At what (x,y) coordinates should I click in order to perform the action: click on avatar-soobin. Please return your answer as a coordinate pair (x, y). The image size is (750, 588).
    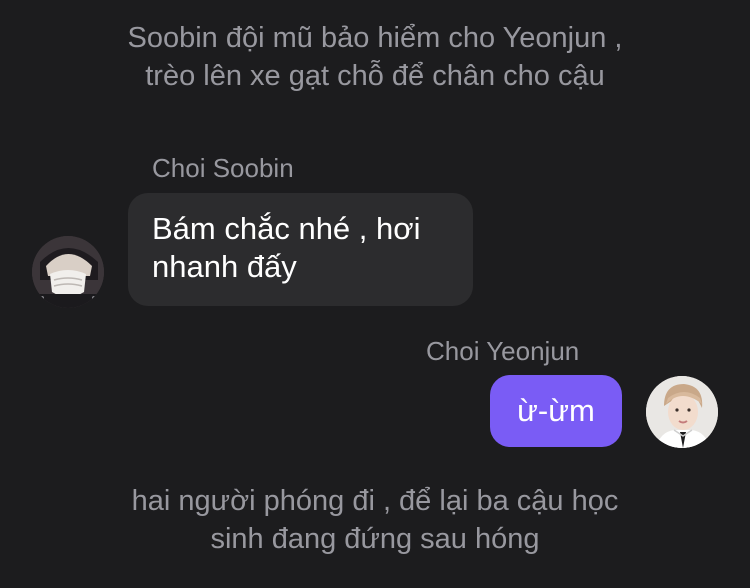
    Looking at the image, I should click on (68, 272).